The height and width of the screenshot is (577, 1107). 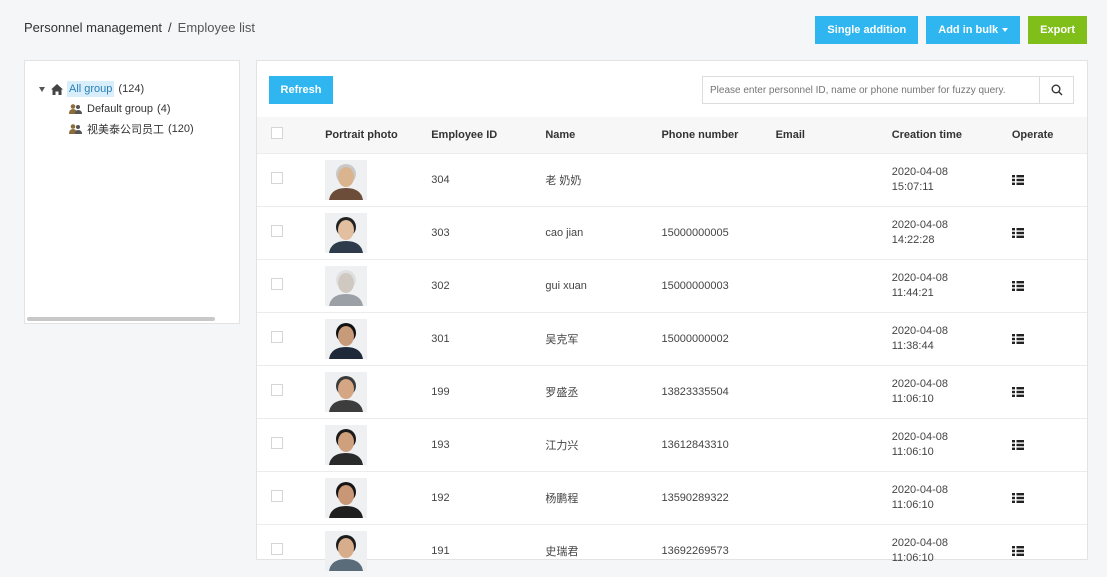 I want to click on table-row: 192 杨鹏程 13590289322 2020-04-08 11:06:10, so click(x=672, y=497).